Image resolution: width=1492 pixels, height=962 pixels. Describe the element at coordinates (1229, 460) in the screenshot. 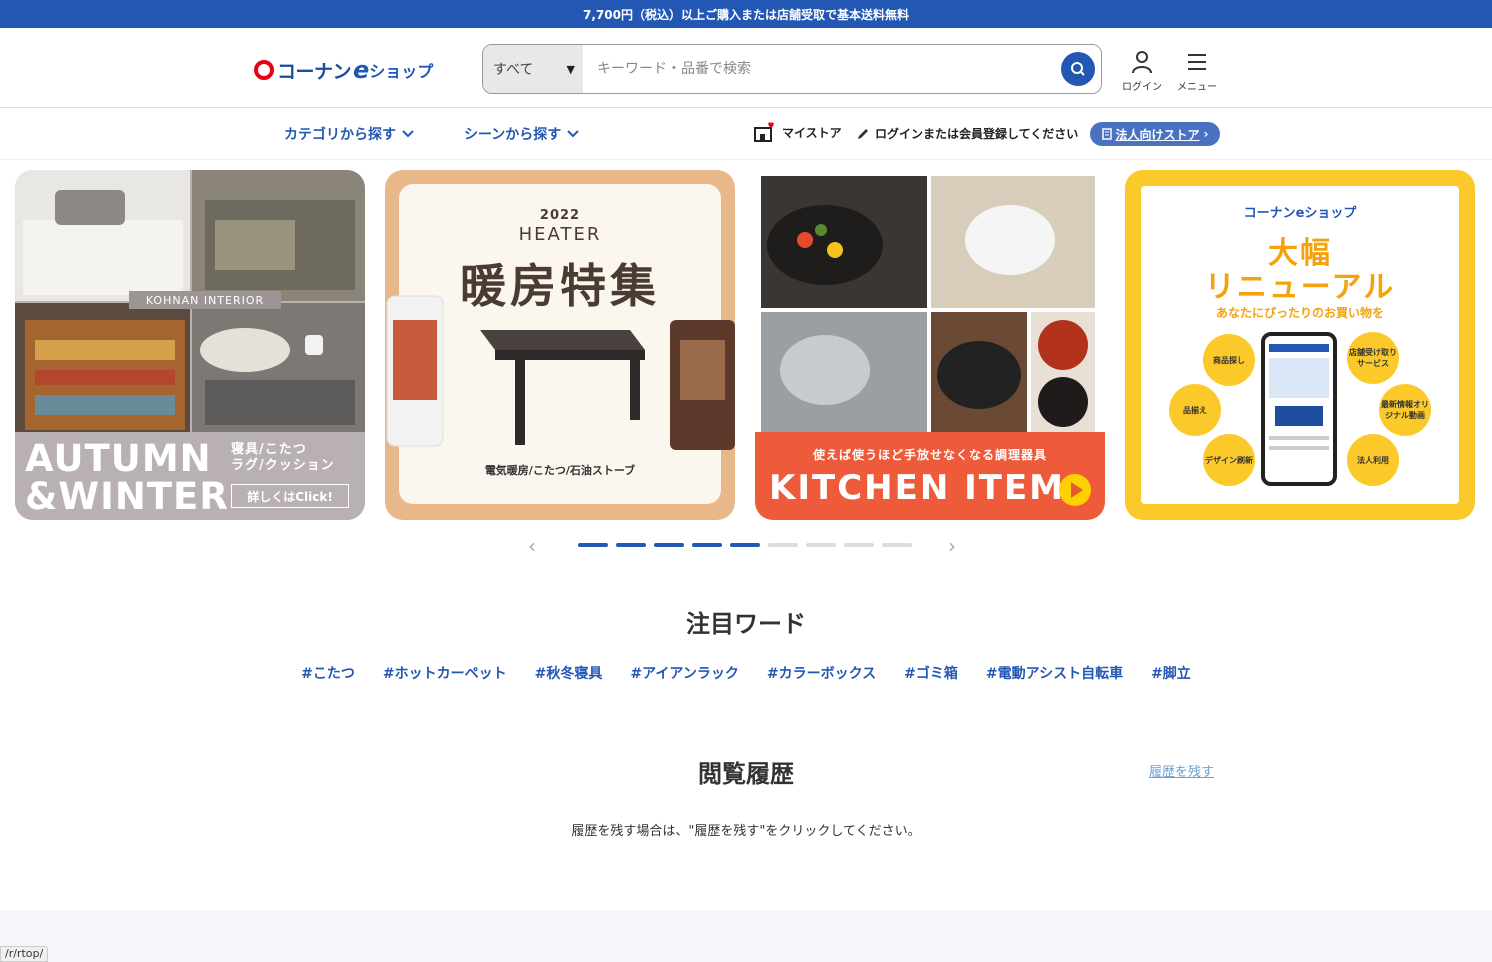

I see `feature-bubble: デザイン刷新` at that location.